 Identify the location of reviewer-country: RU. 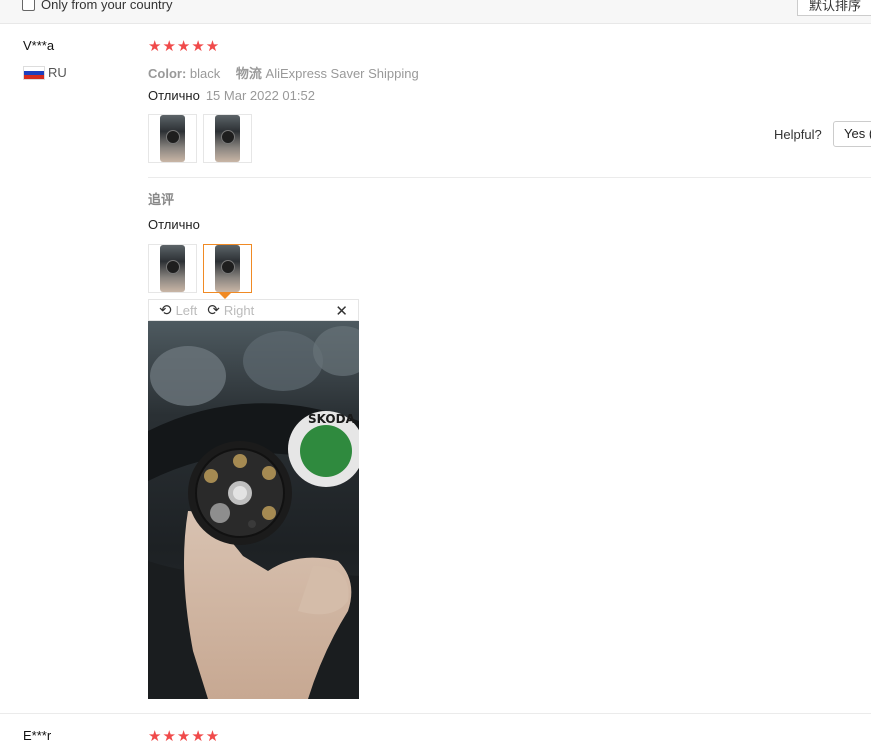
(57, 72).